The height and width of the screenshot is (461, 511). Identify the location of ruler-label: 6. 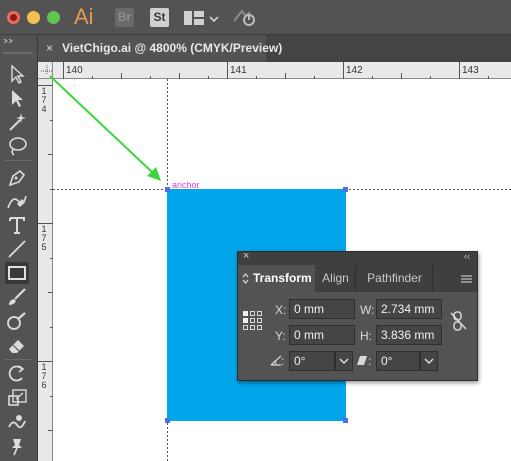
(44, 385).